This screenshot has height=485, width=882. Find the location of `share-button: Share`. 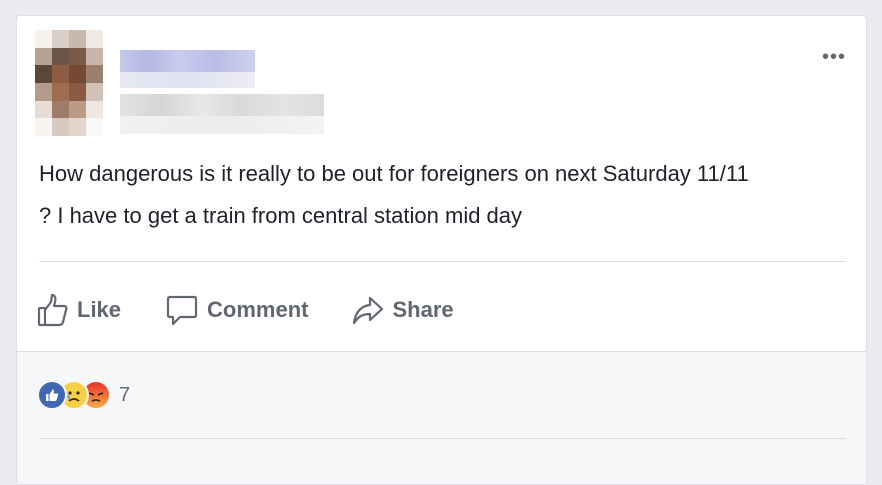

share-button: Share is located at coordinates (403, 310).